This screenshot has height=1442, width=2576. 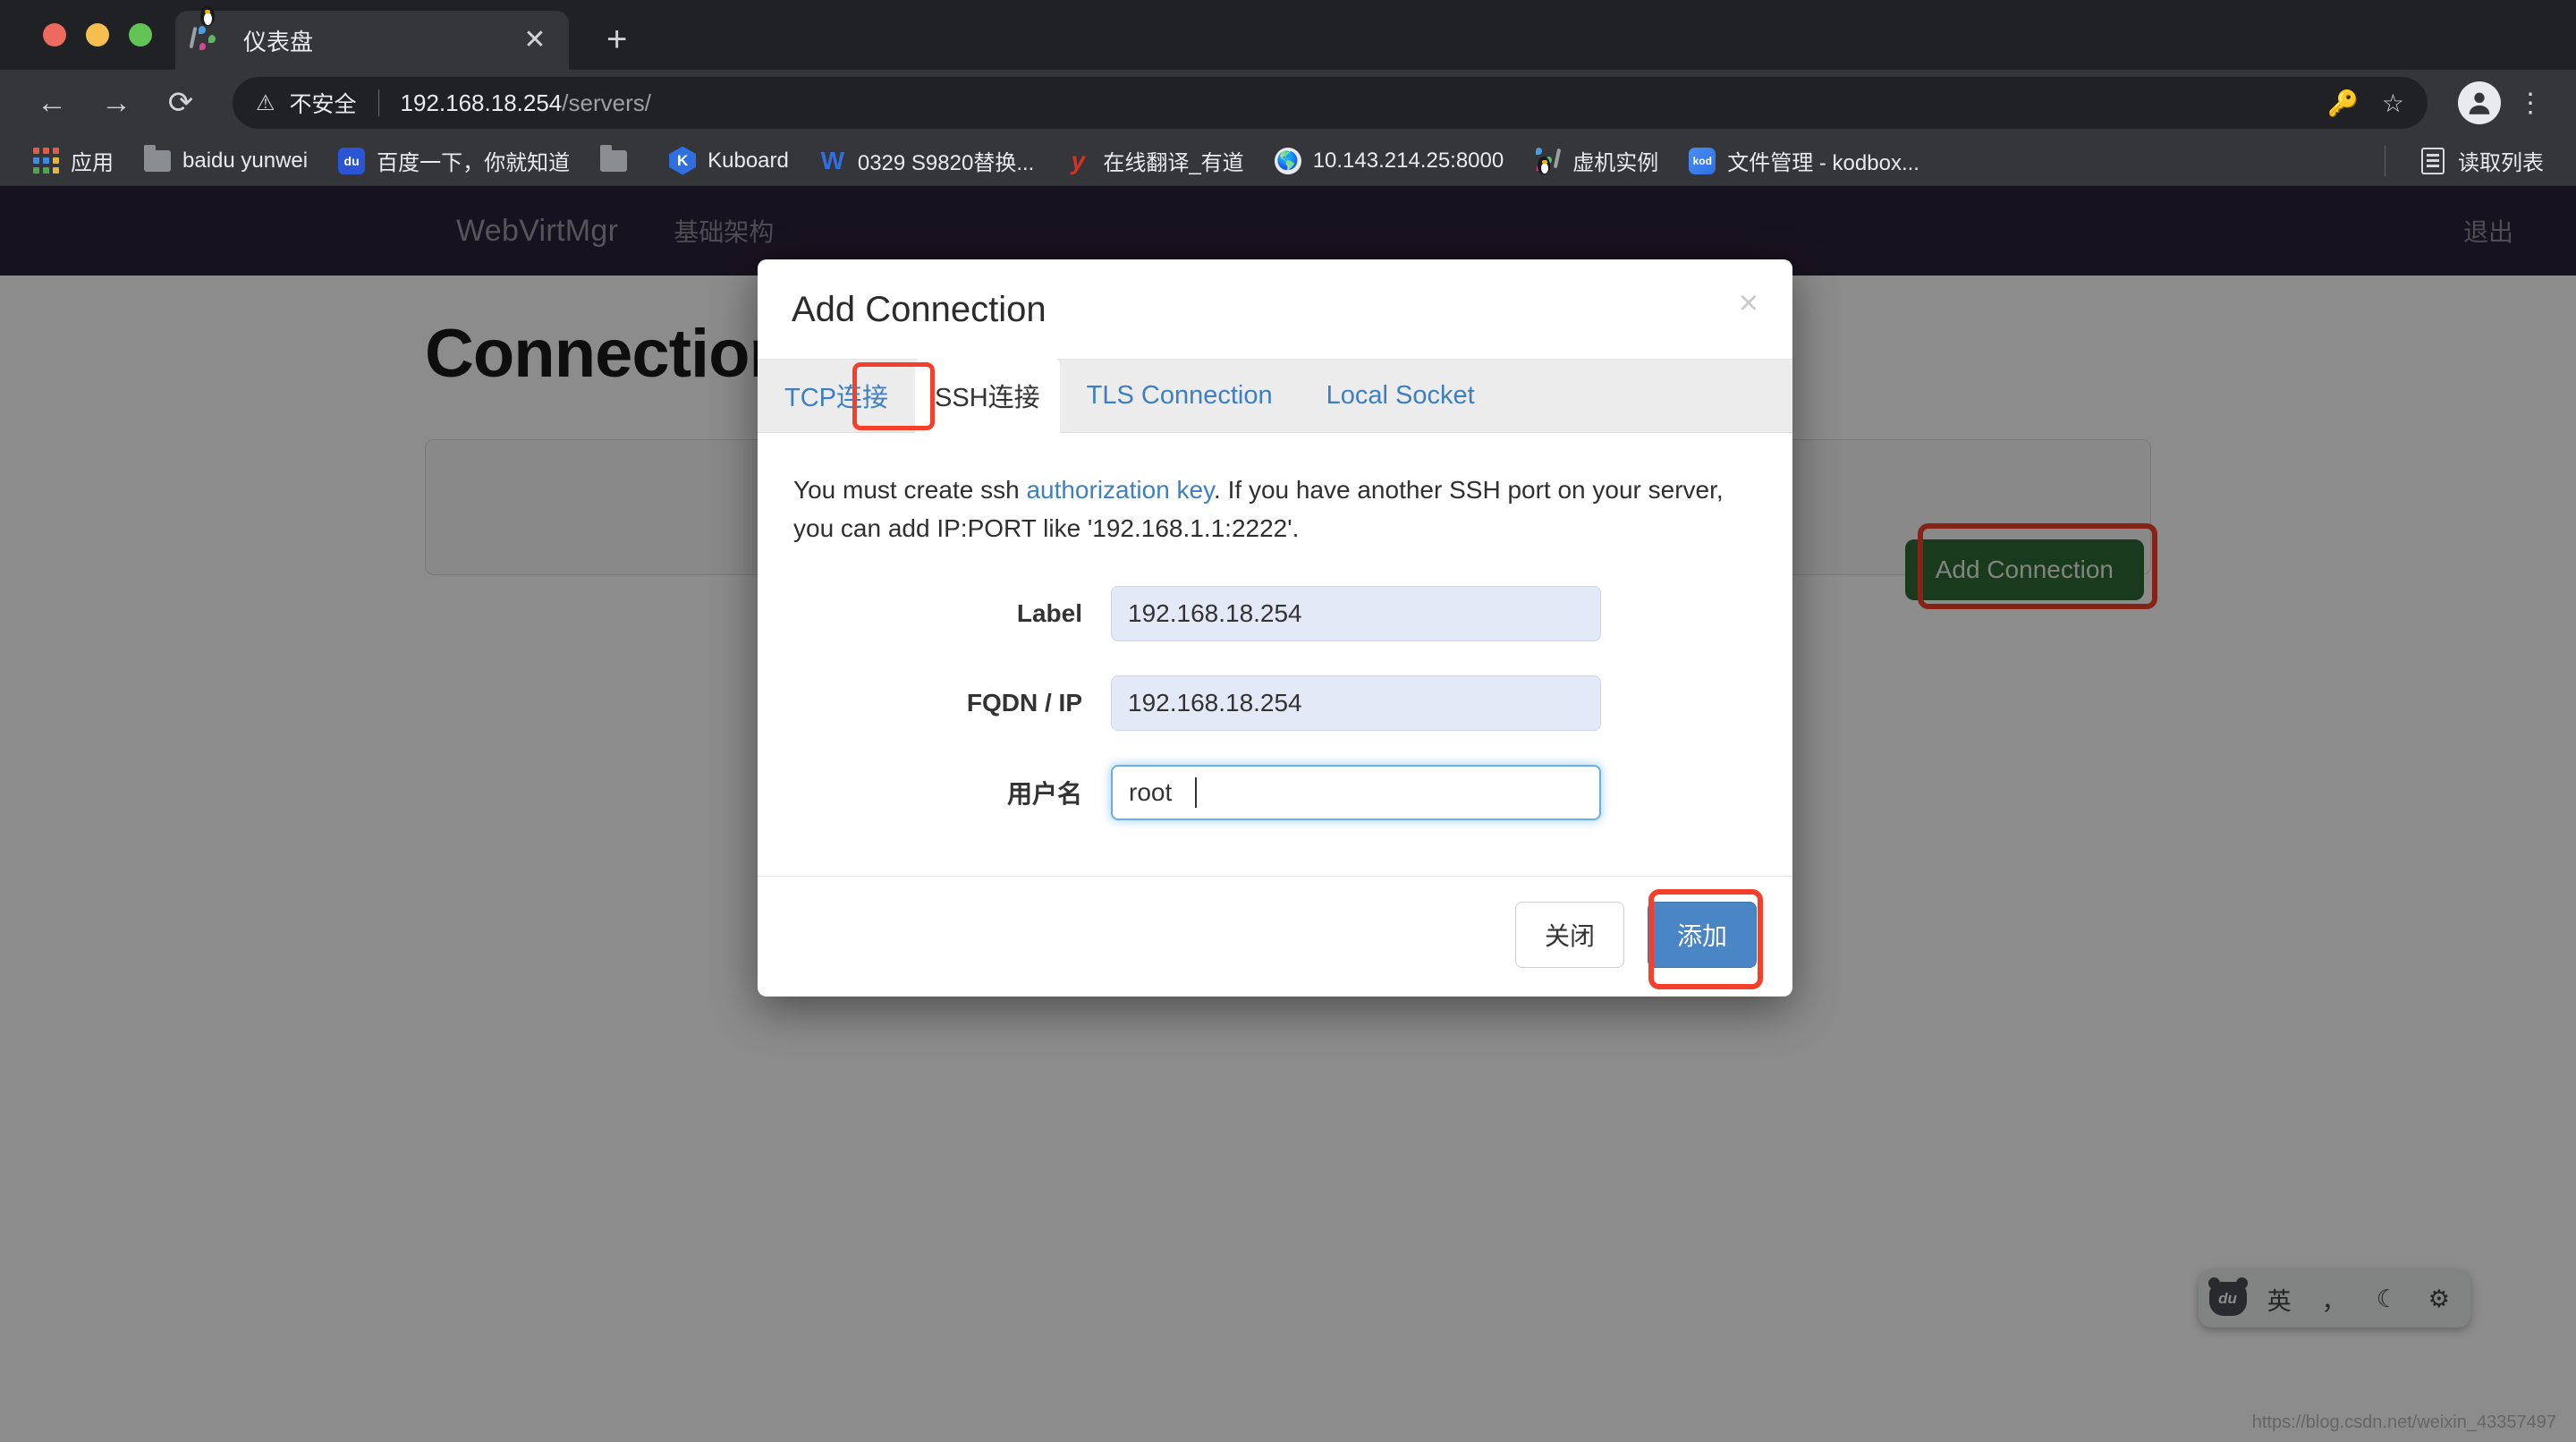 I want to click on close-window-button, so click(x=54, y=35).